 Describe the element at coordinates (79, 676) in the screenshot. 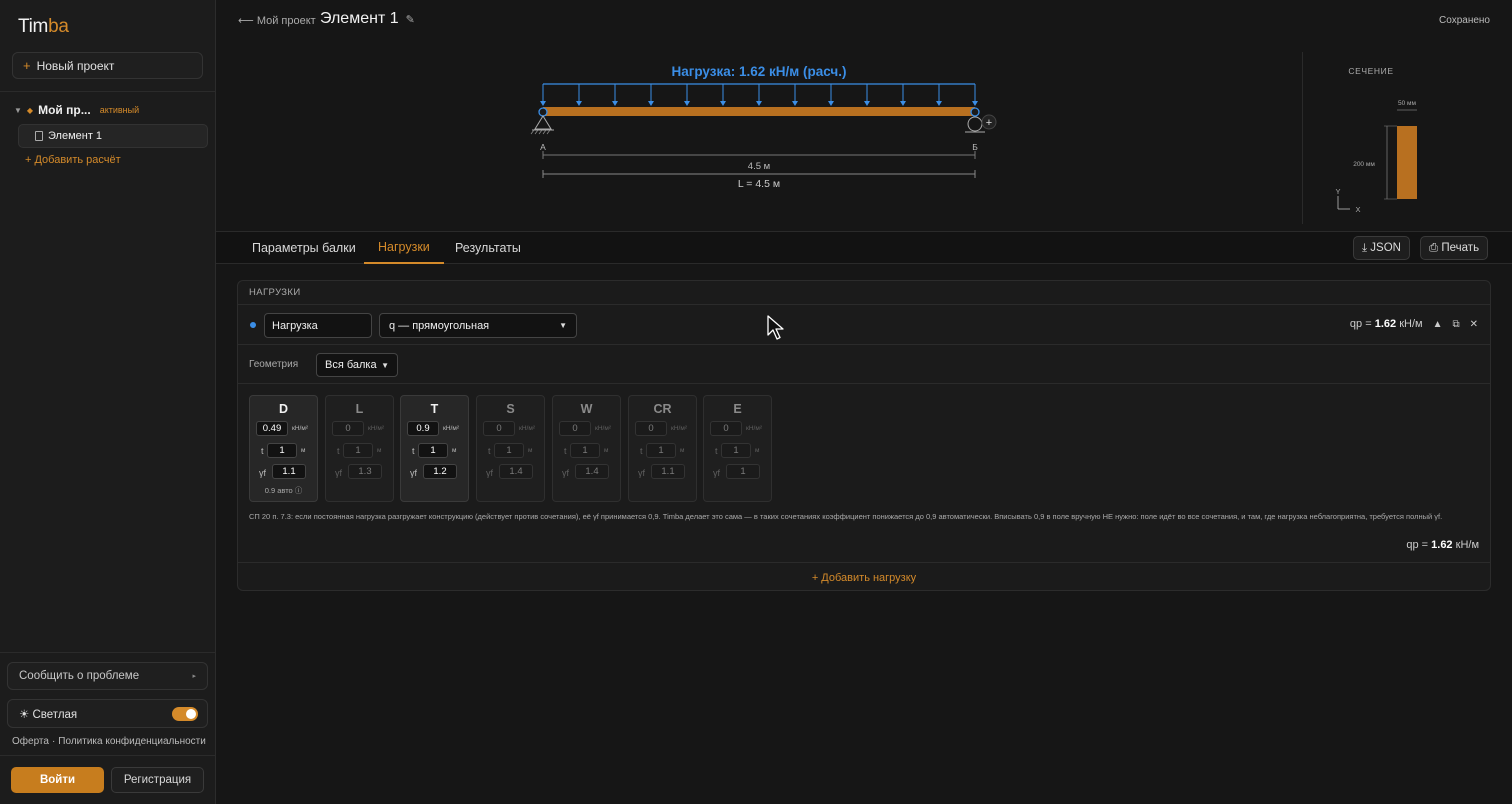

I see `report-label: Сообщить о проблеме` at that location.